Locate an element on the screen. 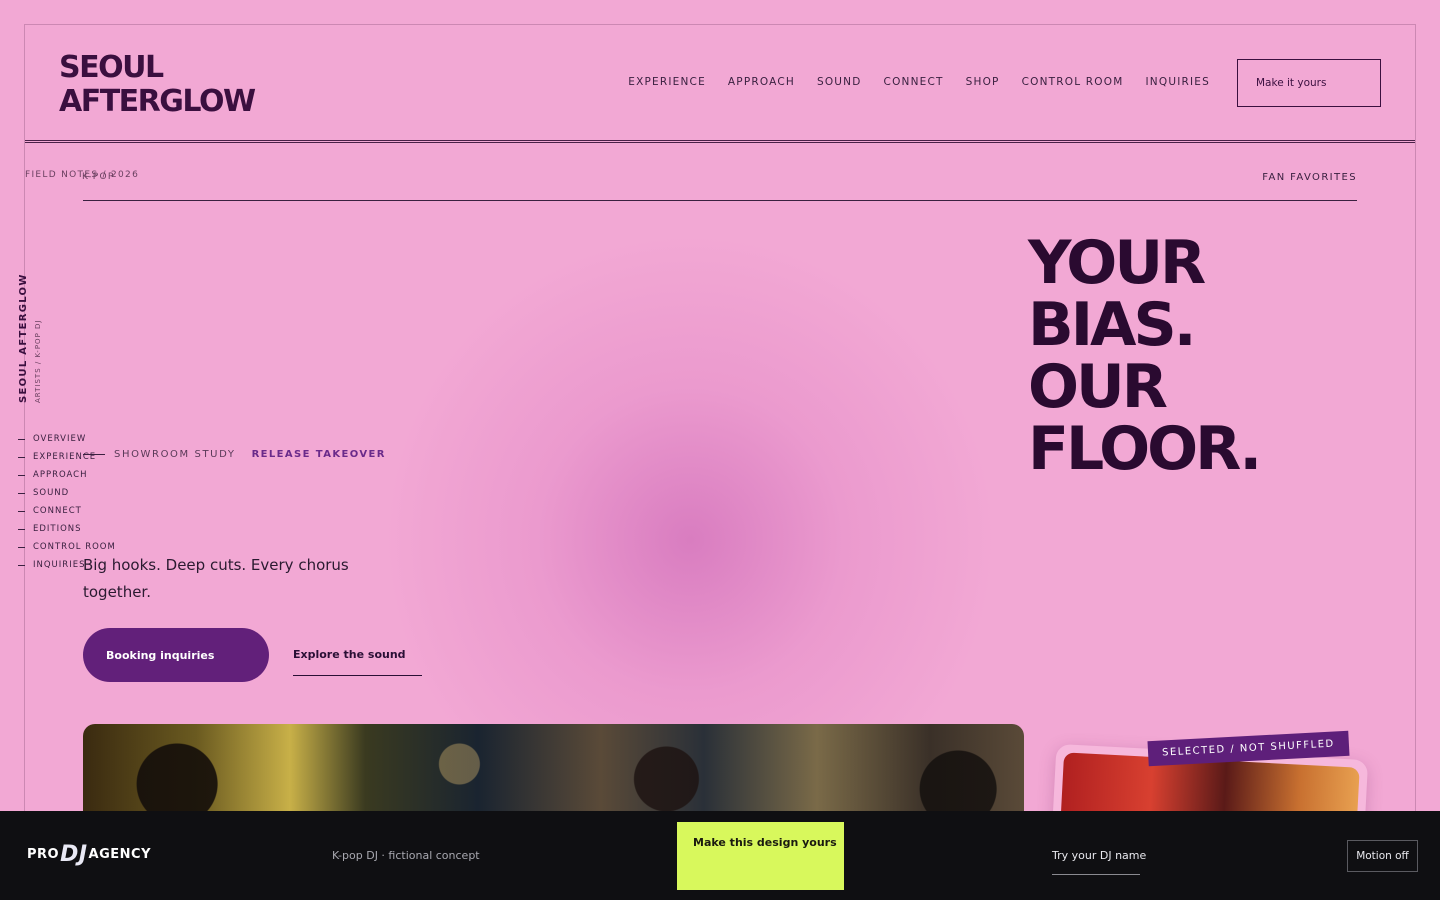 The width and height of the screenshot is (1440, 900). release-takeover-tag: RELEASE TAKEOVER is located at coordinates (318, 454).